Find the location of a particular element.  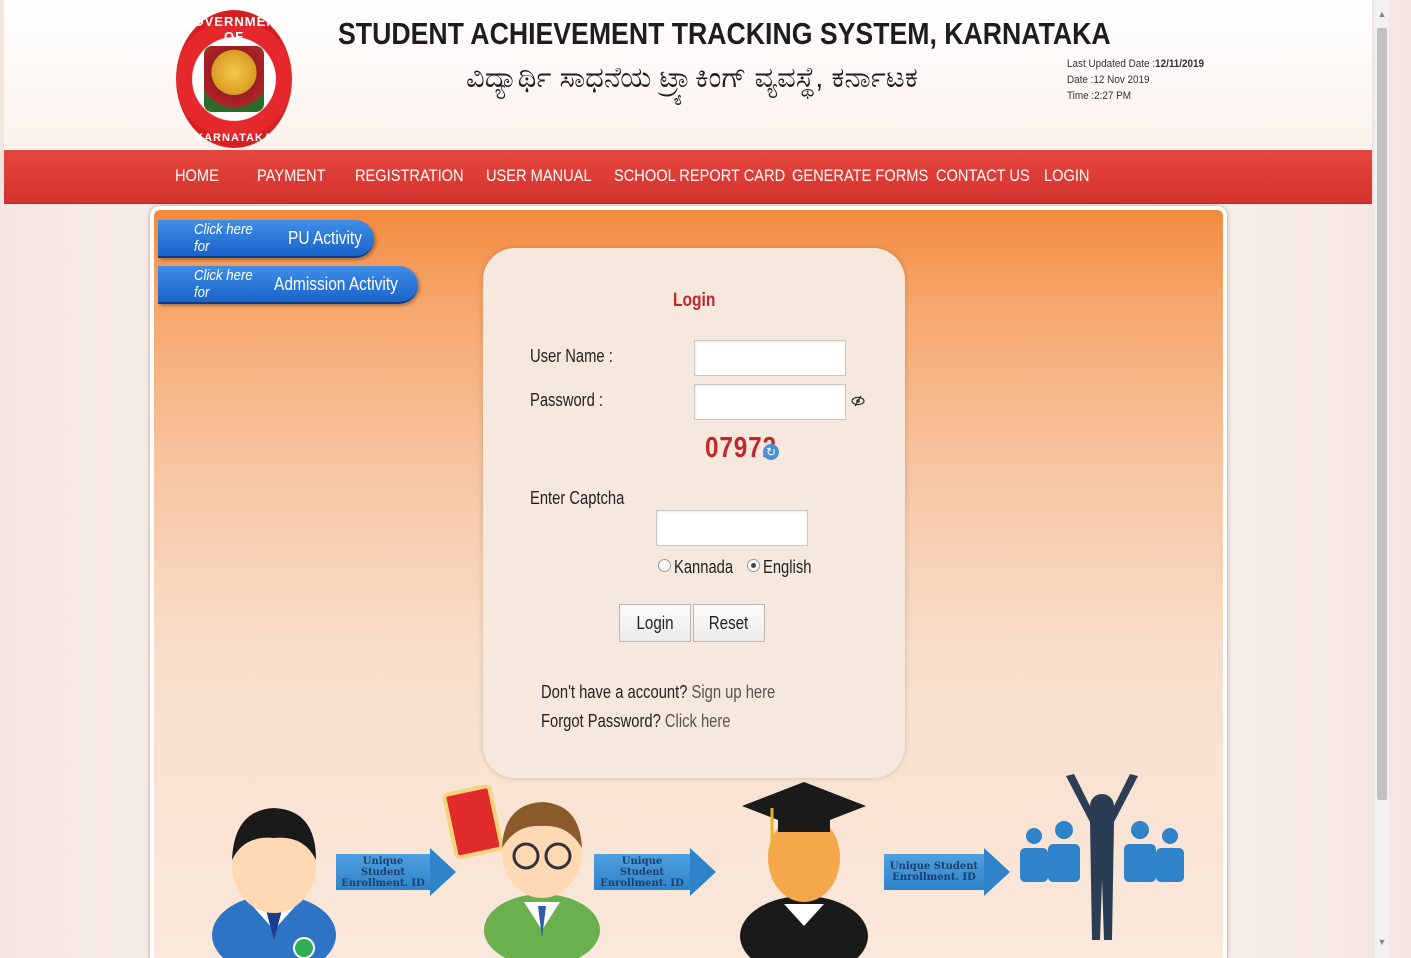

login-button: Login is located at coordinates (655, 623).